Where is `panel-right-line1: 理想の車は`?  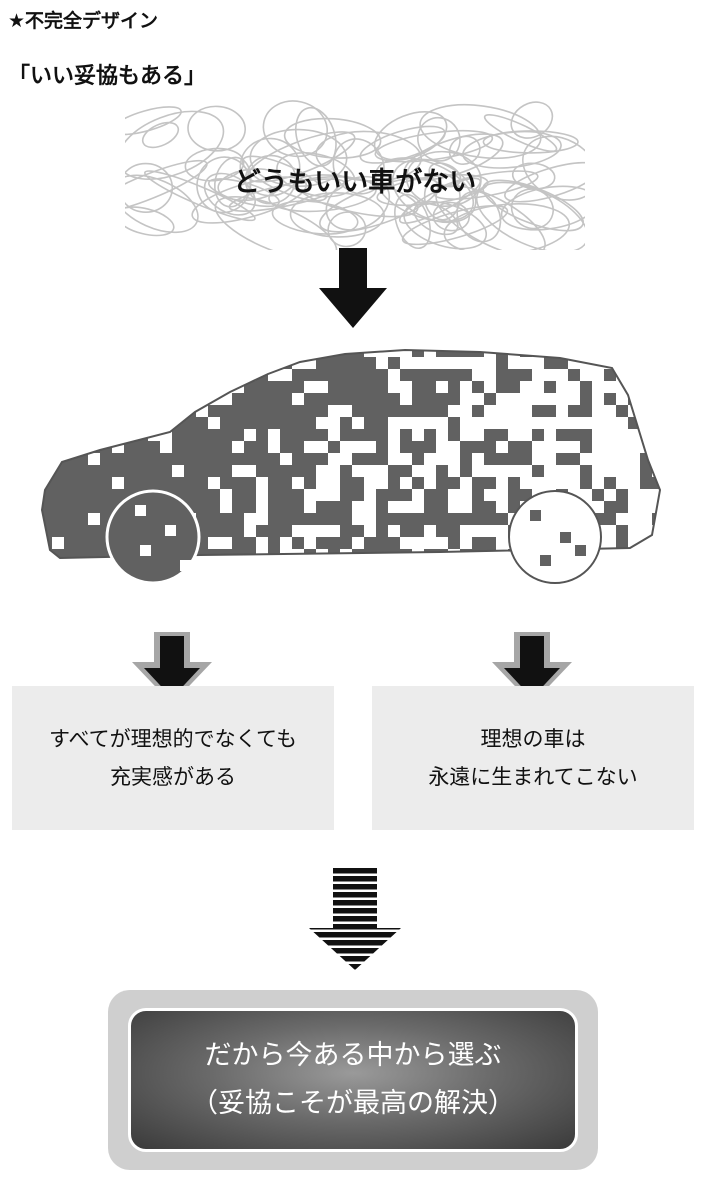 panel-right-line1: 理想の車は is located at coordinates (533, 739).